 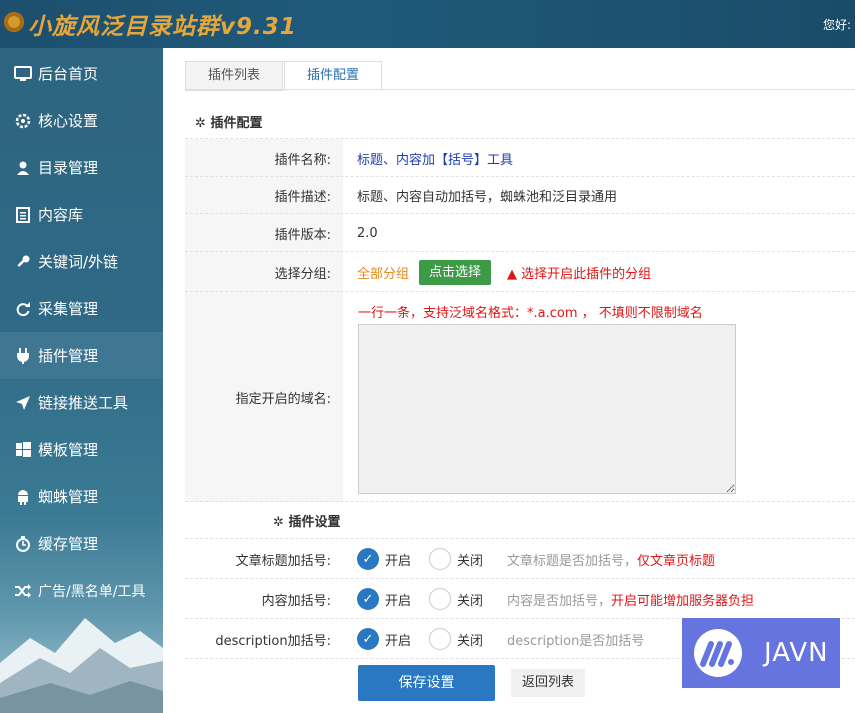 What do you see at coordinates (264, 639) in the screenshot?
I see `setting-label: description加括号:` at bounding box center [264, 639].